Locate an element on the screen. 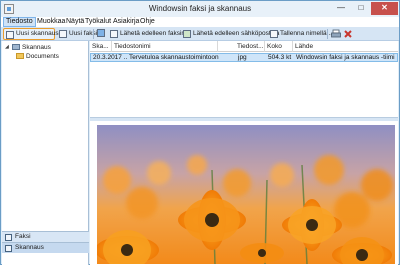  print-icon is located at coordinates (336, 34).